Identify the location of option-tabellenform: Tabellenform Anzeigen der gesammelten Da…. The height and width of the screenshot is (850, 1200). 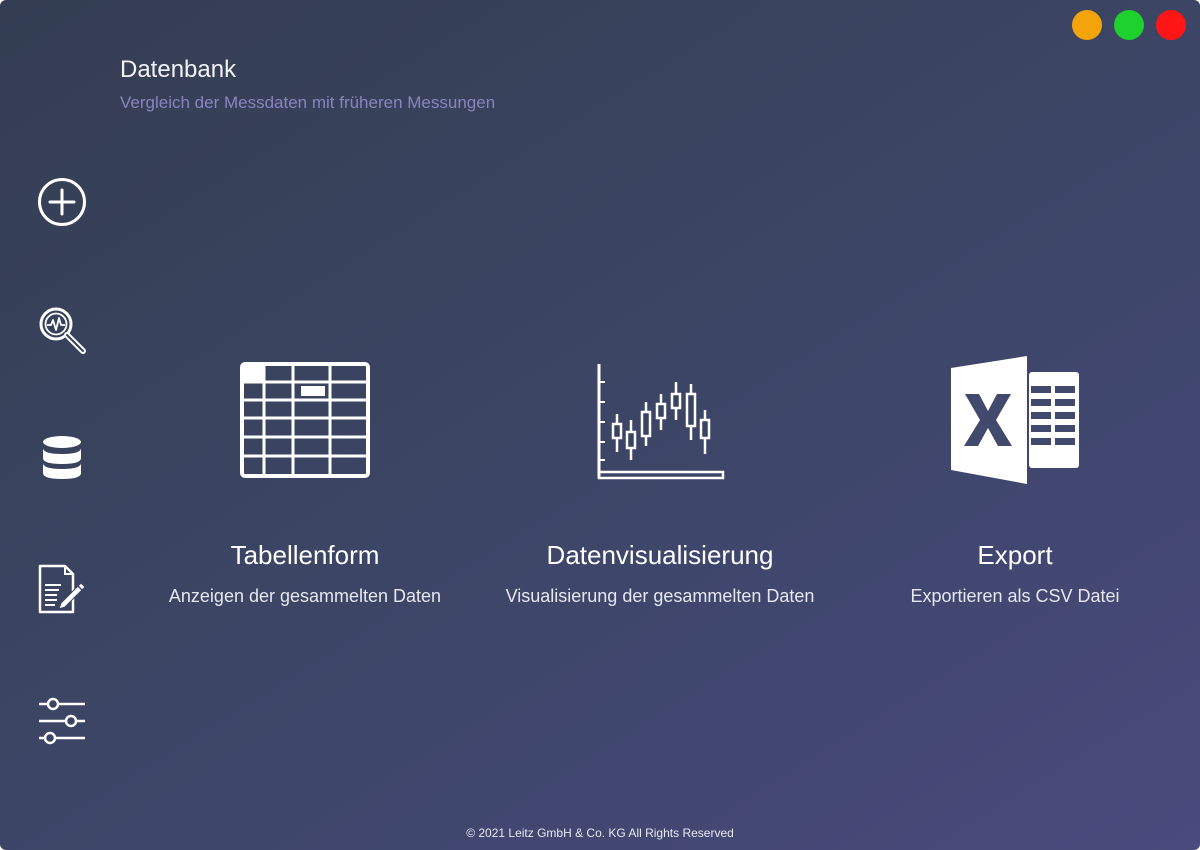
(305, 485).